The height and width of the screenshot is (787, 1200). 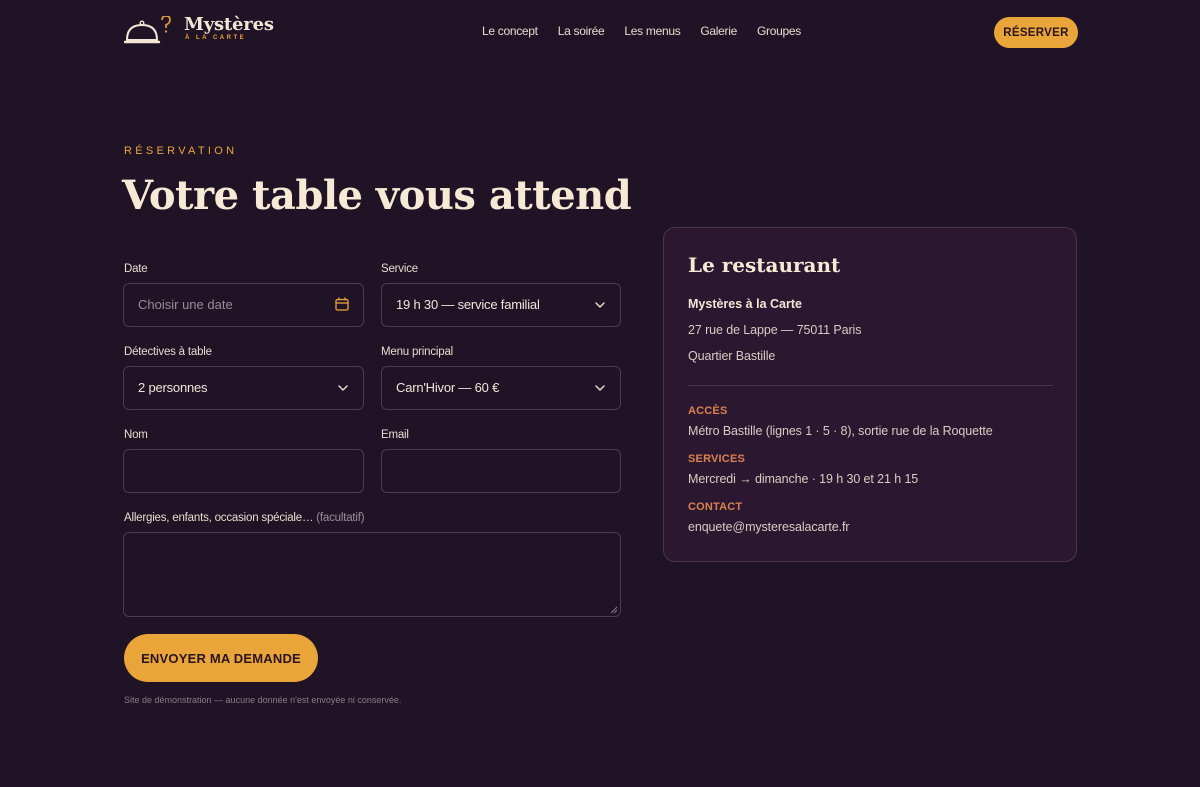 What do you see at coordinates (764, 265) in the screenshot?
I see `restaurant-title: Le restaurant` at bounding box center [764, 265].